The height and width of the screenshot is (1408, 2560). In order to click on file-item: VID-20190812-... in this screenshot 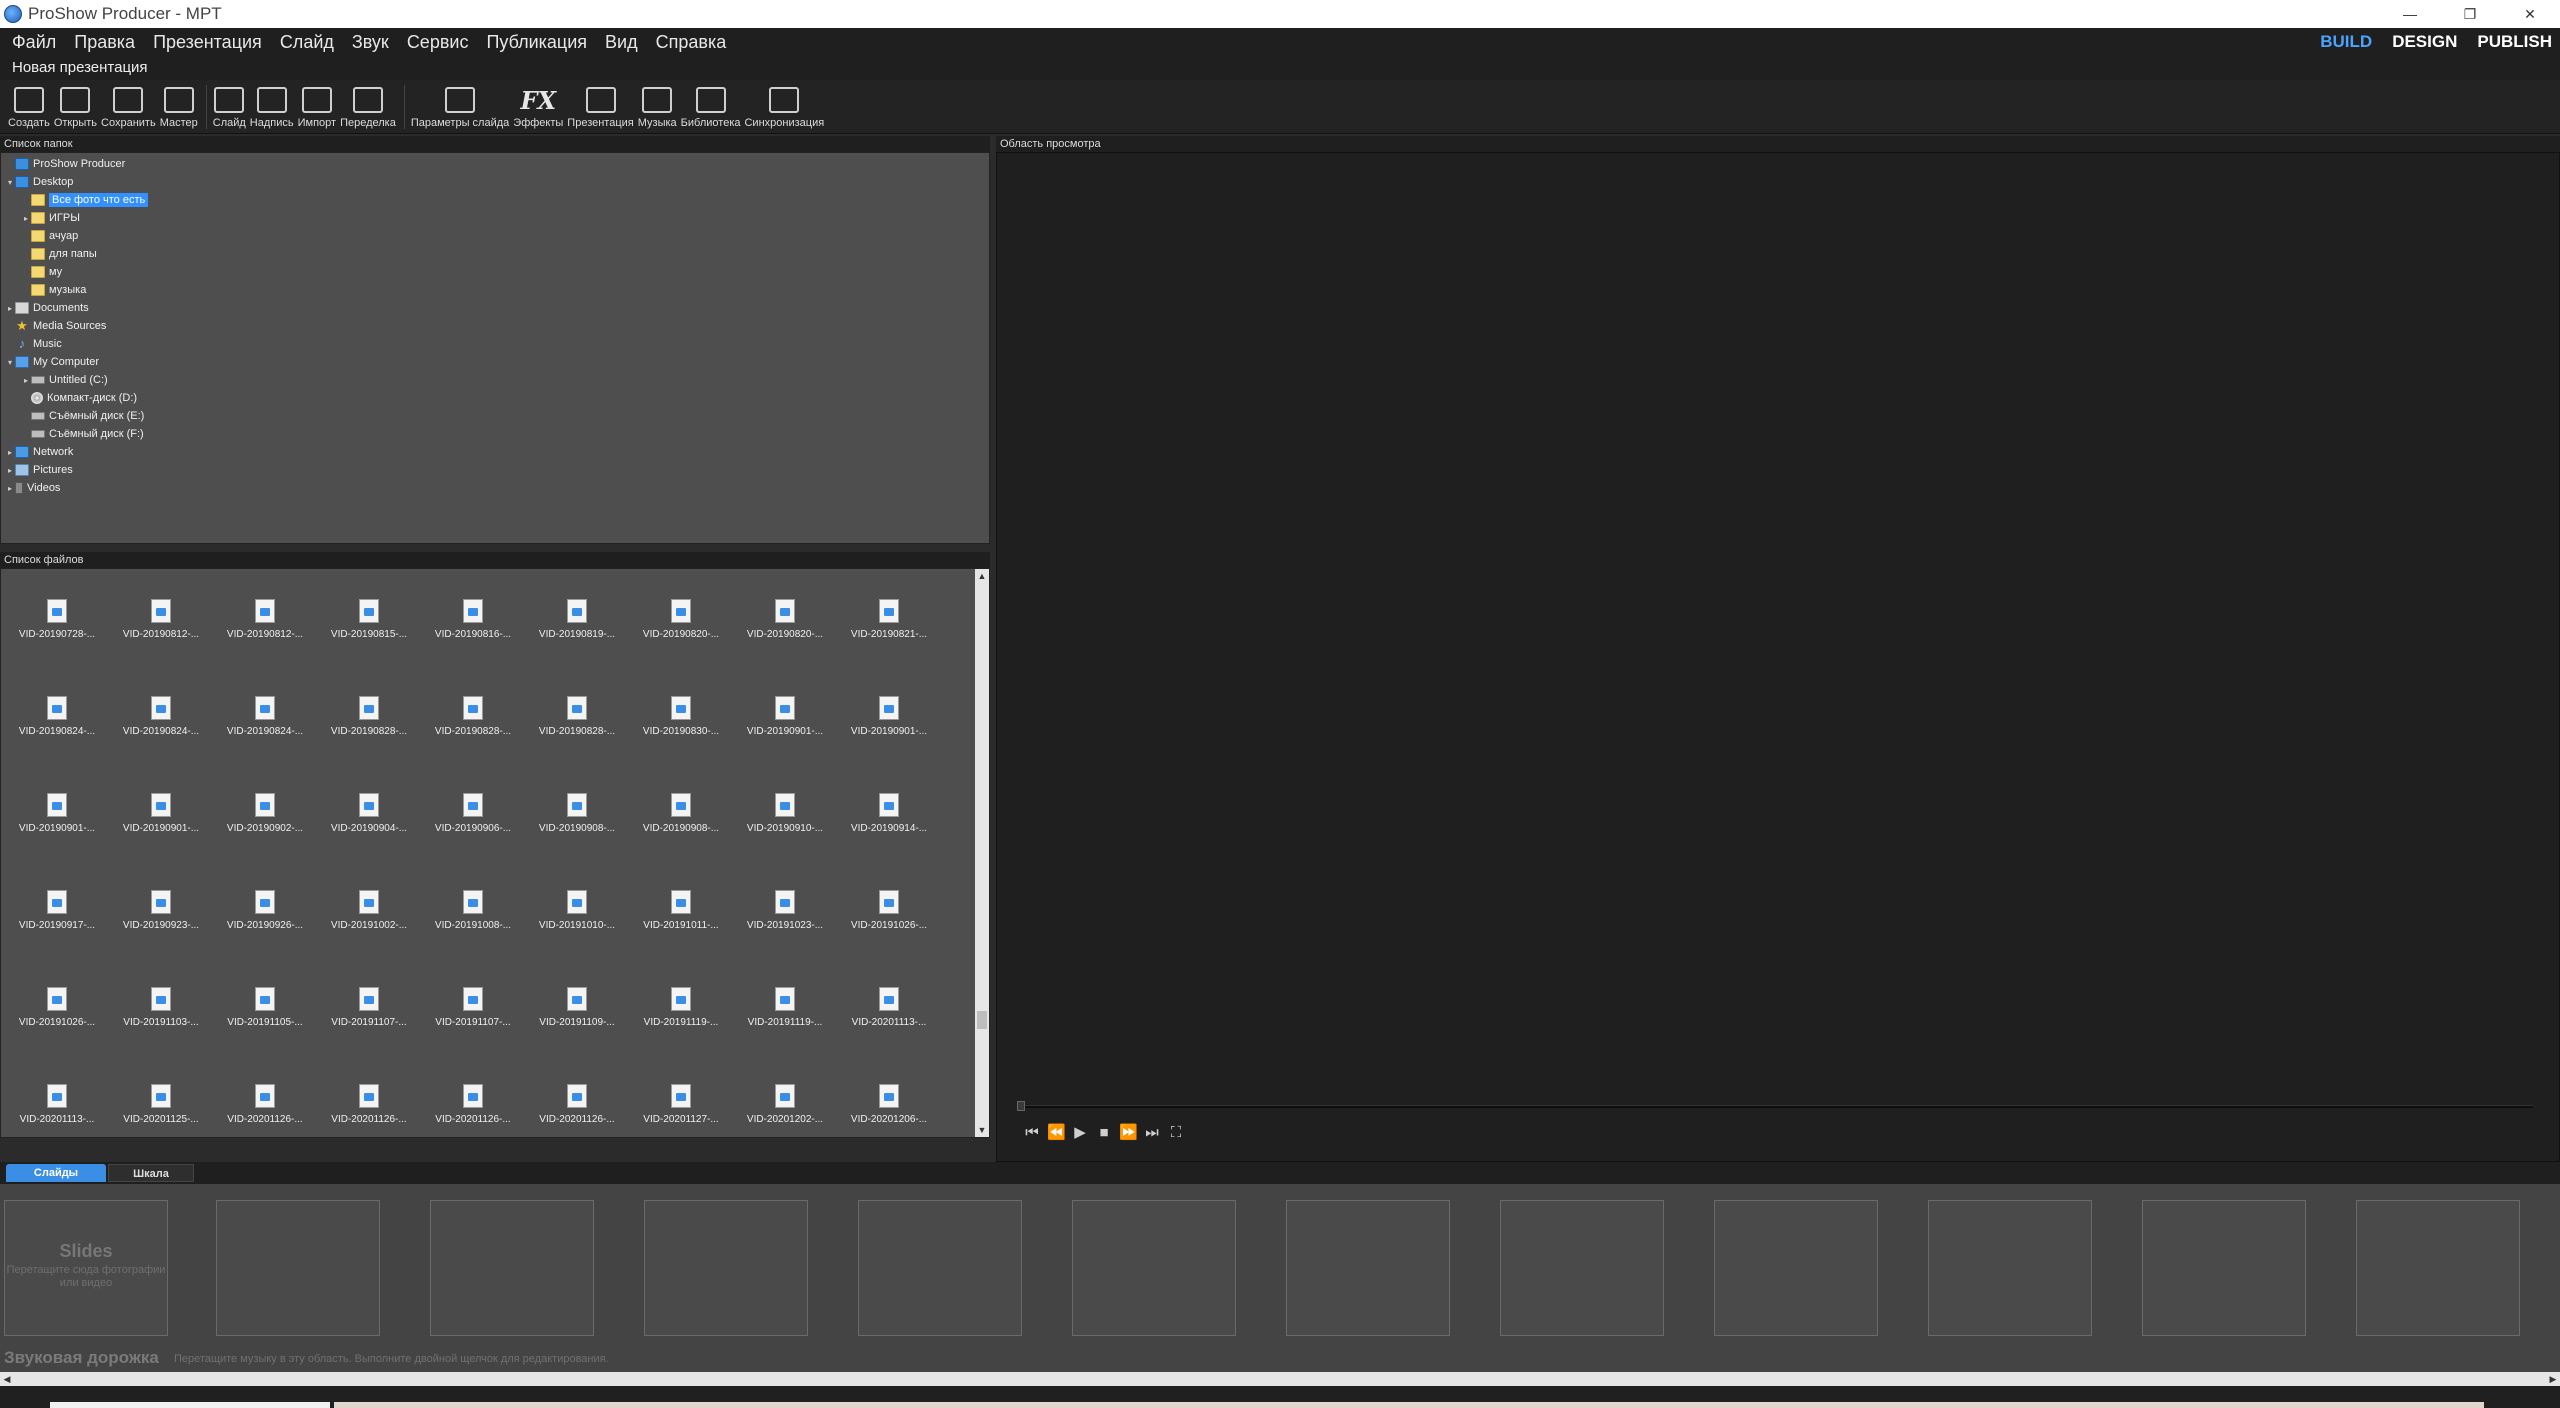, I will do `click(265, 625)`.